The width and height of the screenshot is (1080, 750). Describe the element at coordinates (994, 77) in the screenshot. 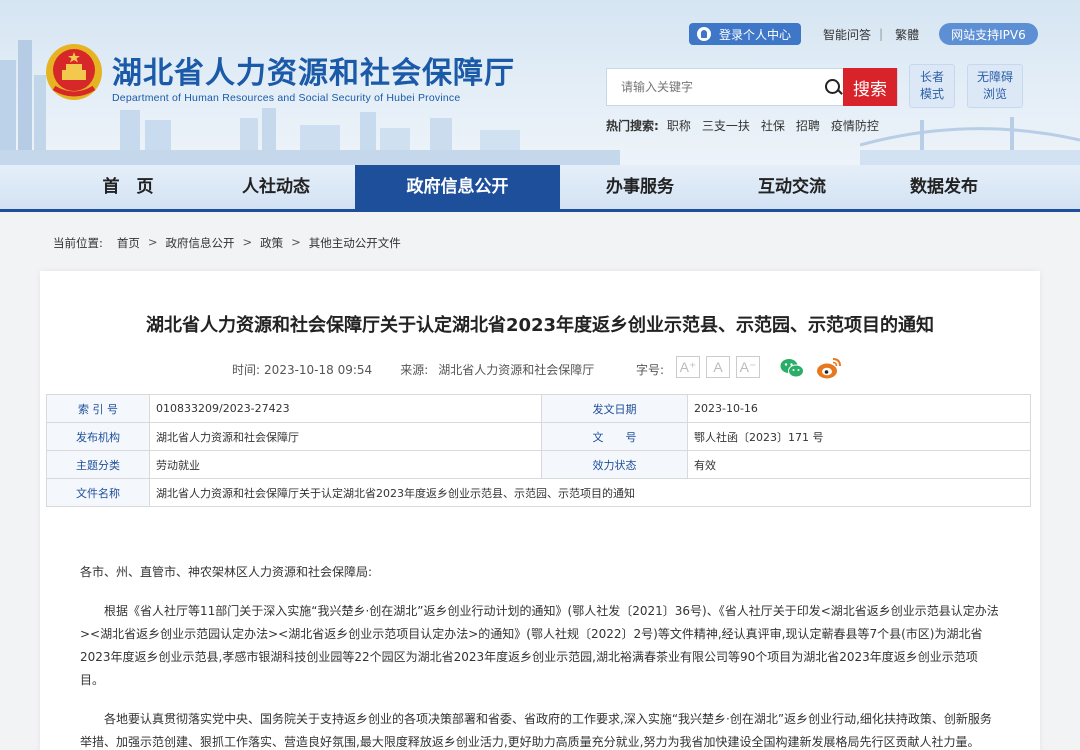

I see `accessibility-label-1: 无障碍` at that location.